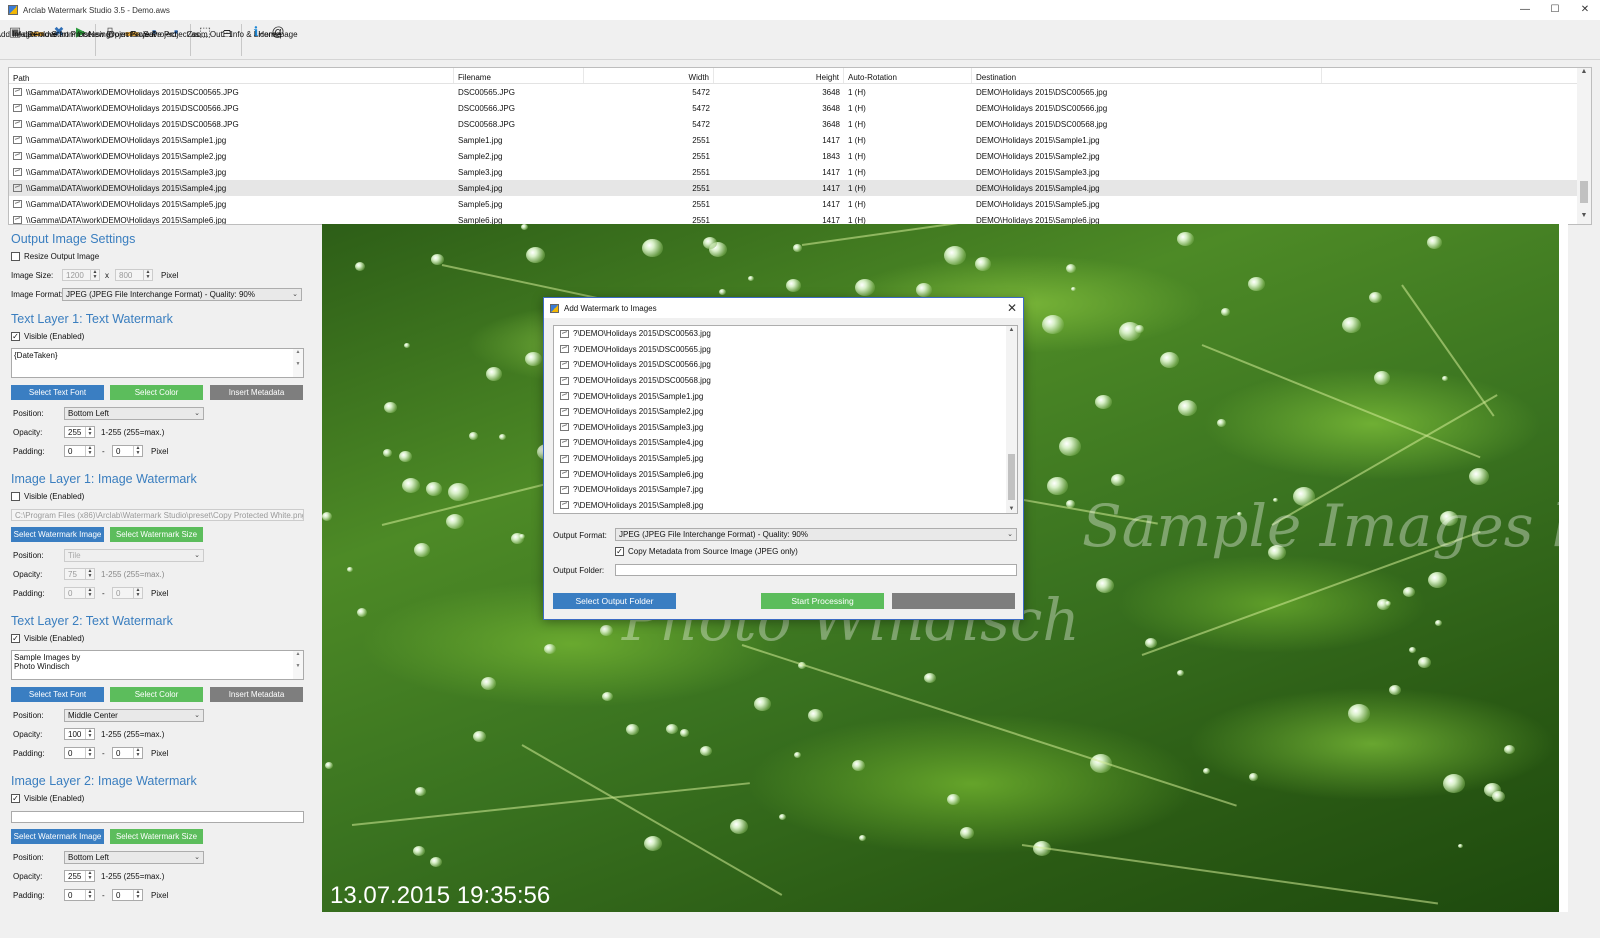 The width and height of the screenshot is (1600, 938). Describe the element at coordinates (816, 570) in the screenshot. I see `dialog-output-folder-field` at that location.